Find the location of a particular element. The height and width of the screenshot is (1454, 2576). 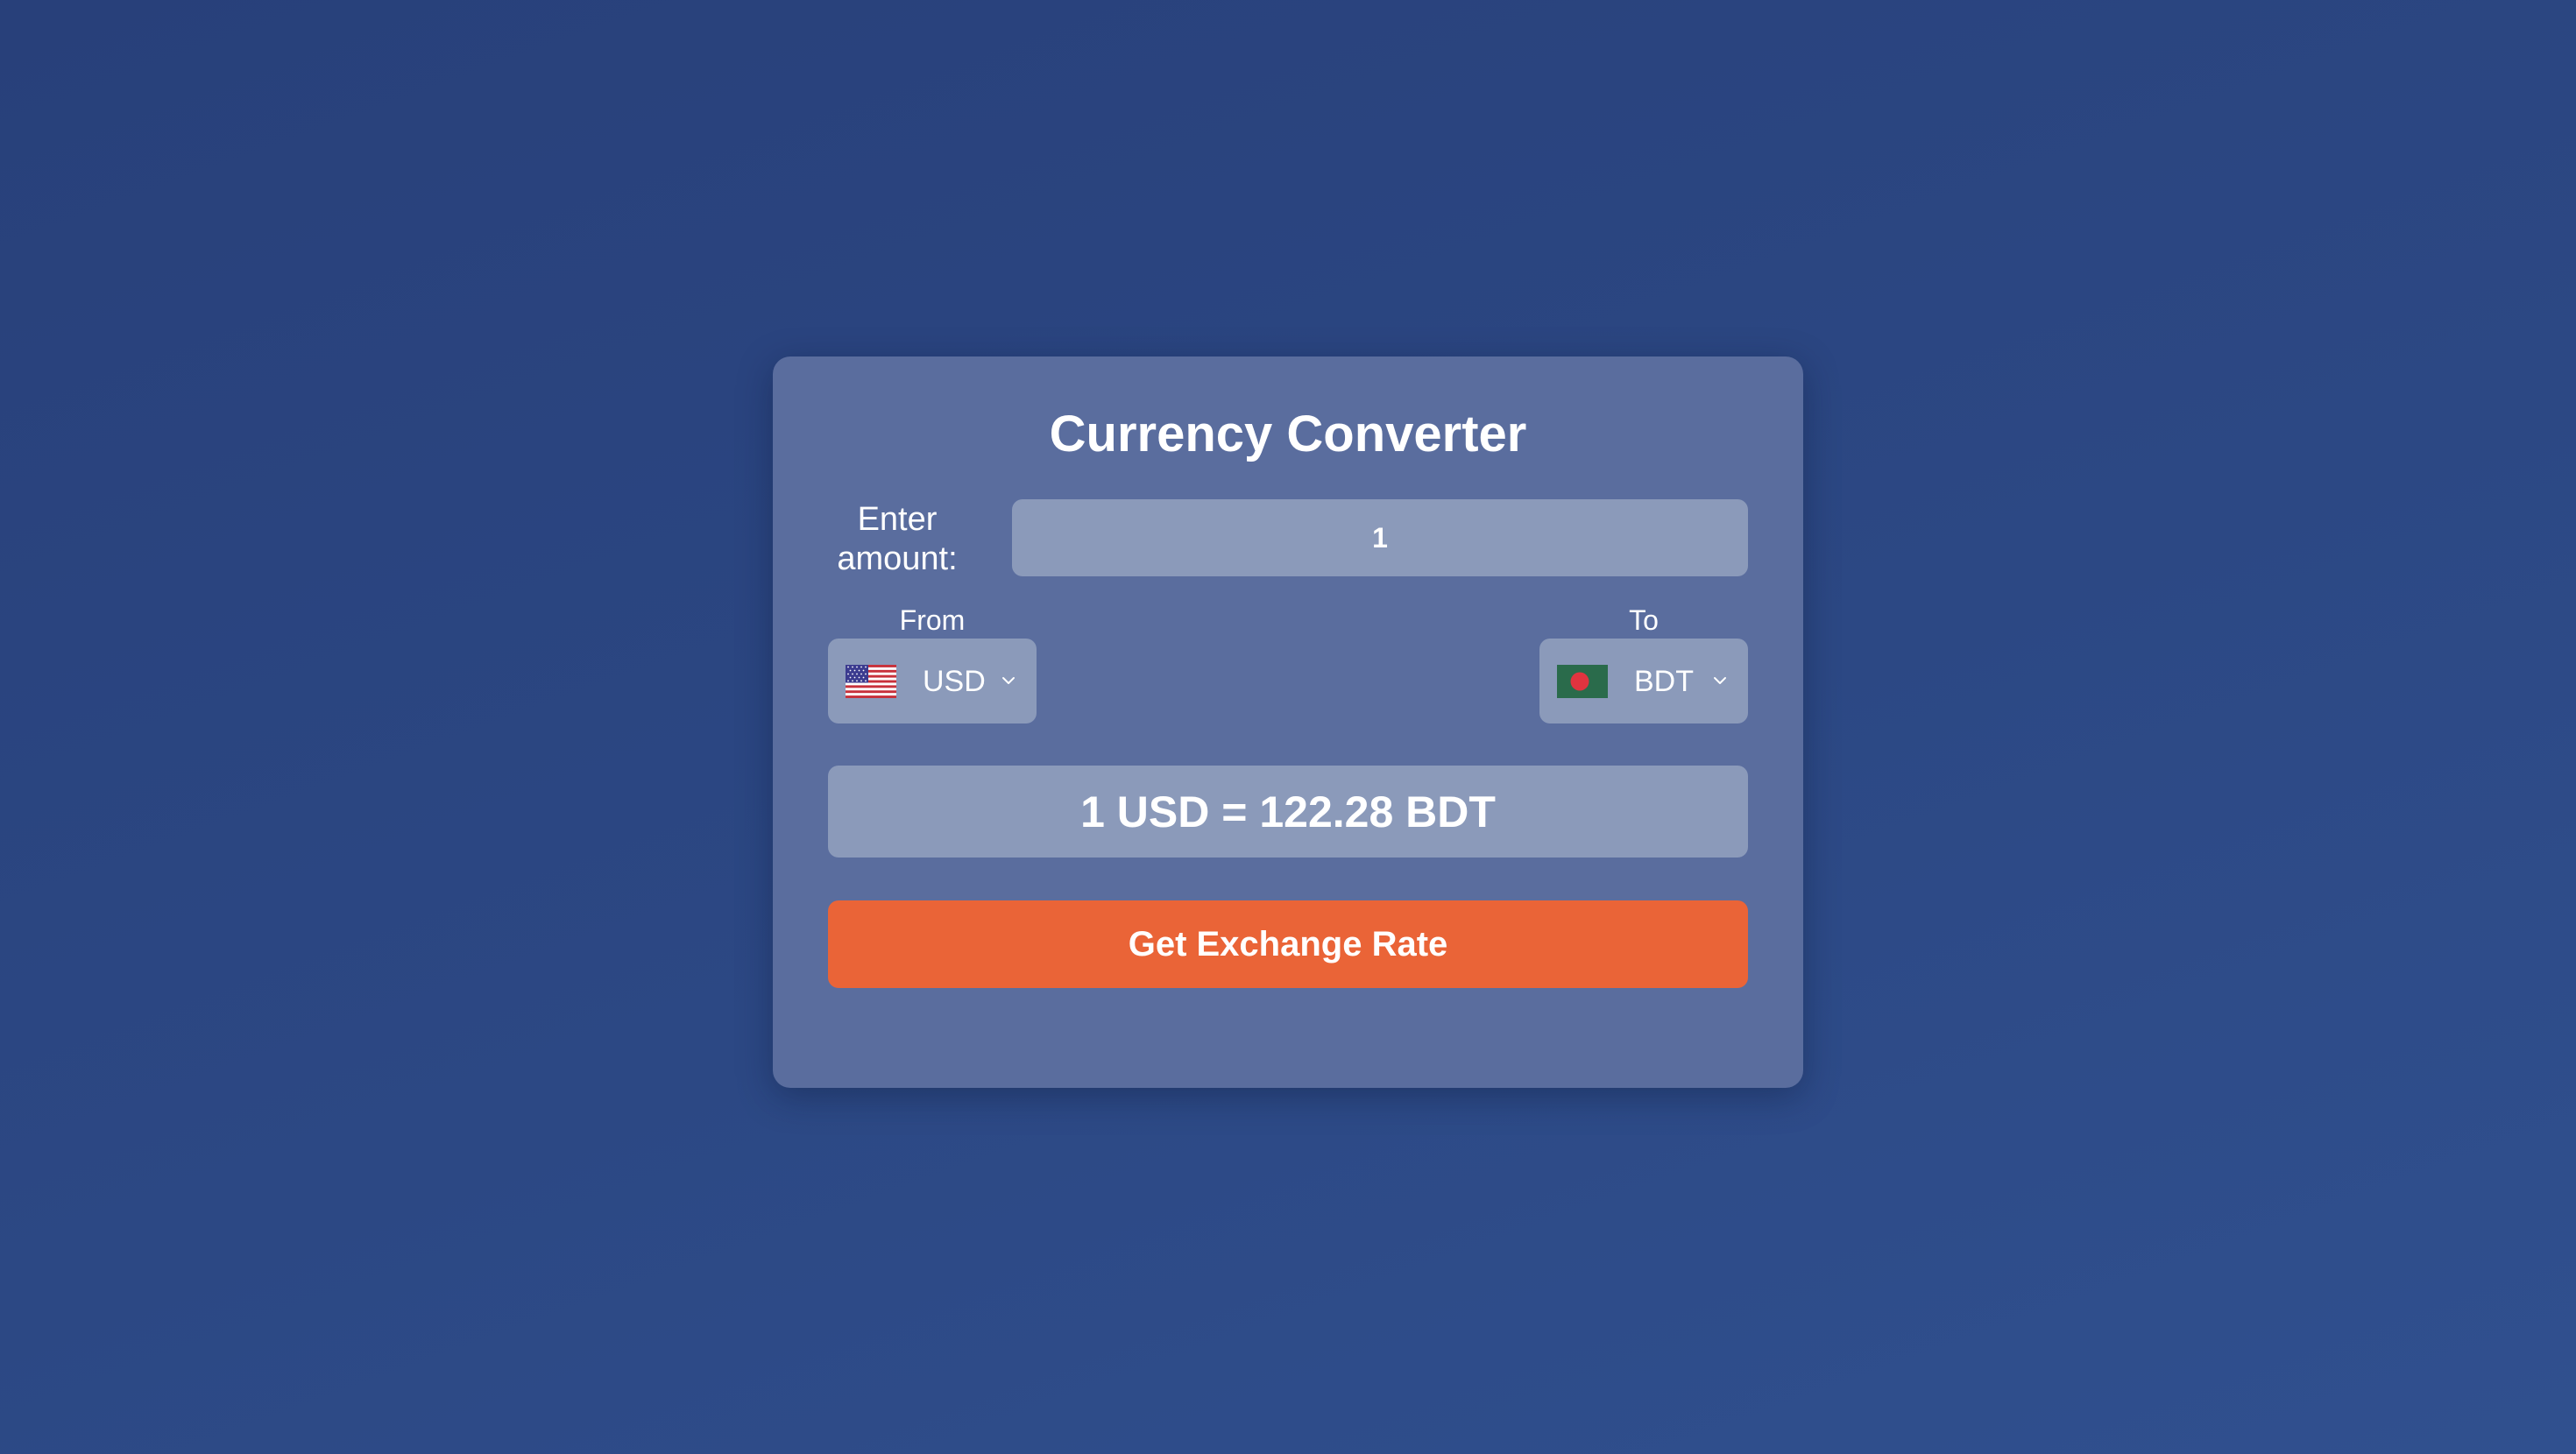

from-currency-select: USD is located at coordinates (932, 681).